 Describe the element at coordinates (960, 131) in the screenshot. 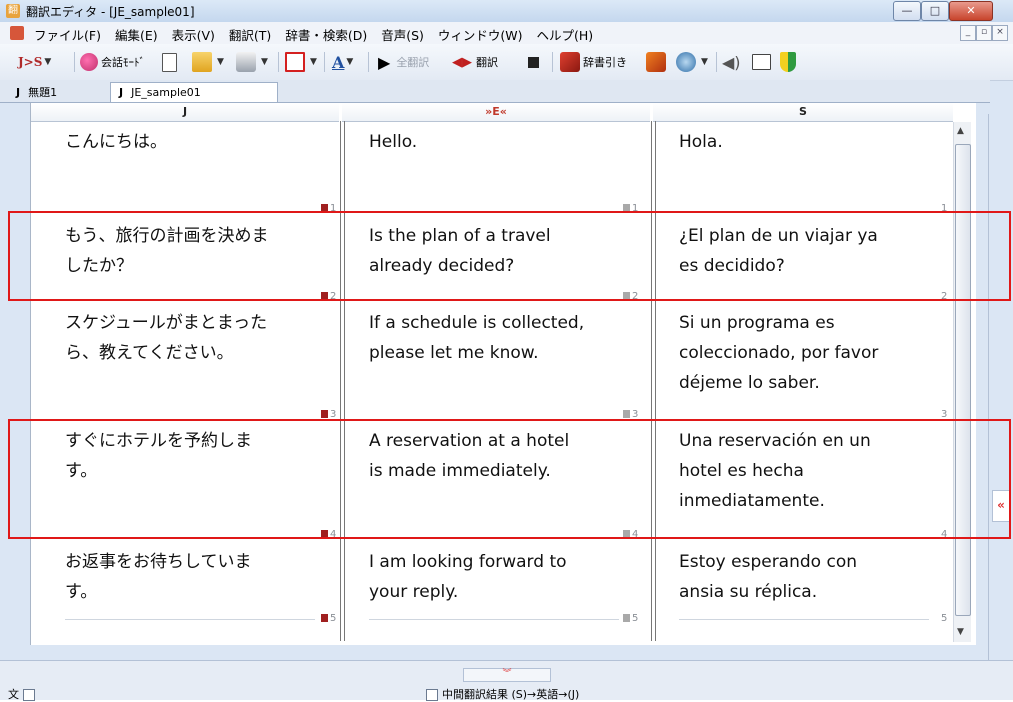

I see `scroll-up-icon: ▲` at that location.